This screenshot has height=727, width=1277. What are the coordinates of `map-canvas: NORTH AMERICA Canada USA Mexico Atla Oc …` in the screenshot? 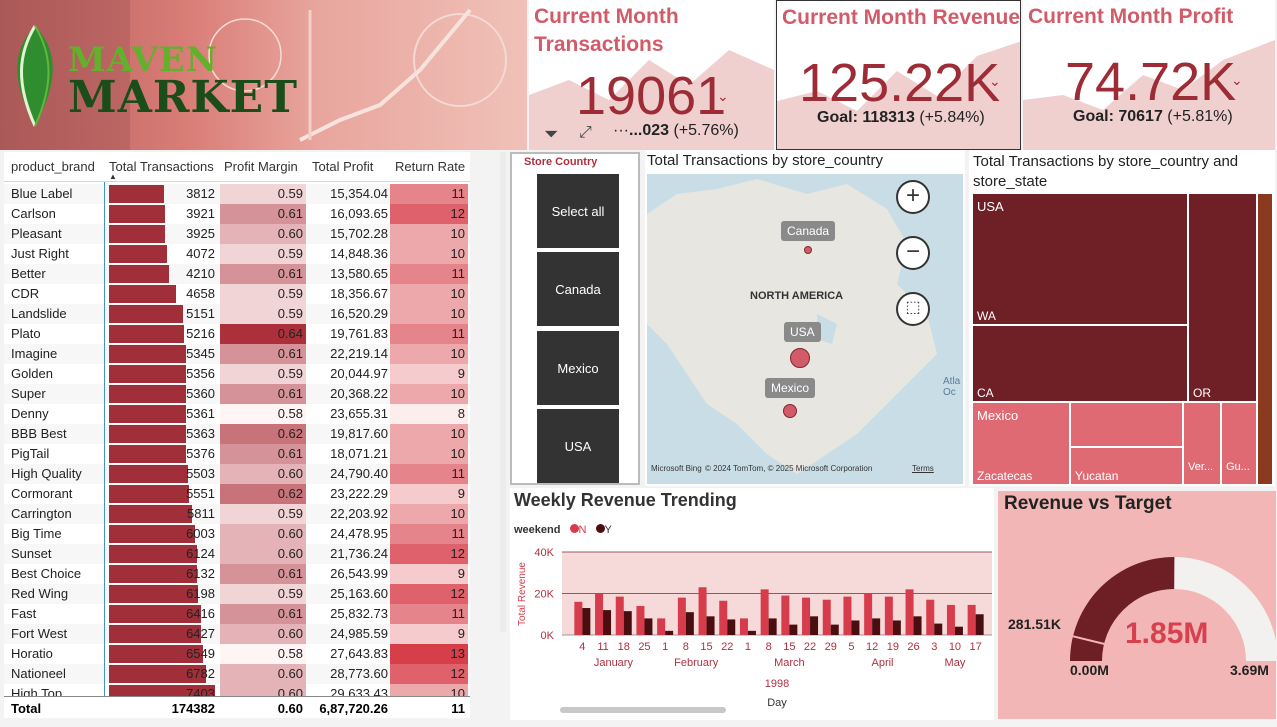 It's located at (805, 329).